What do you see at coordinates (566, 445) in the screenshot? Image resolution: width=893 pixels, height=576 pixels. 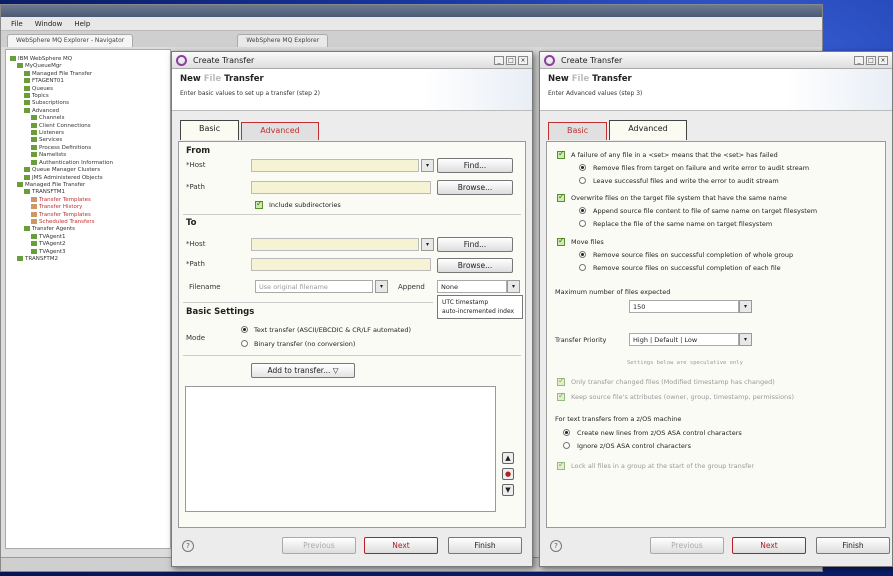 I see `zos-ignore-radio` at bounding box center [566, 445].